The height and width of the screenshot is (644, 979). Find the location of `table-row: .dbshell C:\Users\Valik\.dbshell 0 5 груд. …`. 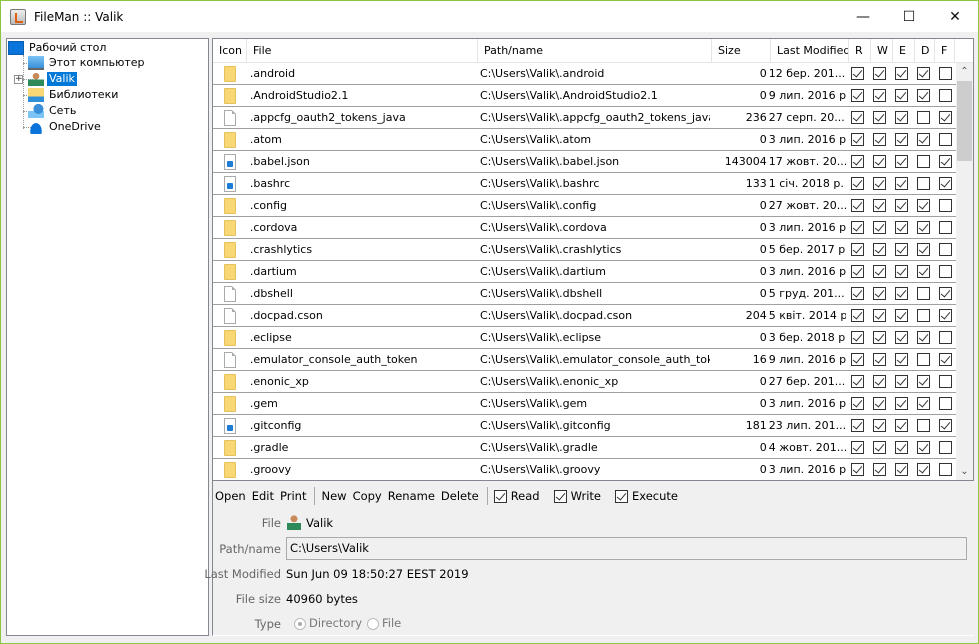

table-row: .dbshell C:\Users\Valik\.dbshell 0 5 груд. … is located at coordinates (584, 294).